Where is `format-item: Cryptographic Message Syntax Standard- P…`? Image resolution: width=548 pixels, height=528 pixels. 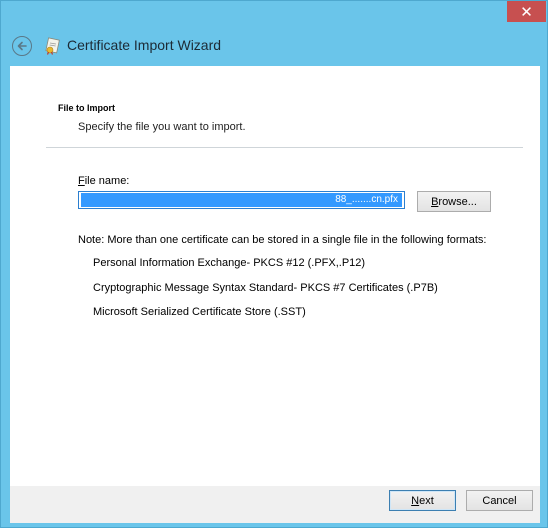
format-item: Cryptographic Message Syntax Standard- P… is located at coordinates (265, 288).